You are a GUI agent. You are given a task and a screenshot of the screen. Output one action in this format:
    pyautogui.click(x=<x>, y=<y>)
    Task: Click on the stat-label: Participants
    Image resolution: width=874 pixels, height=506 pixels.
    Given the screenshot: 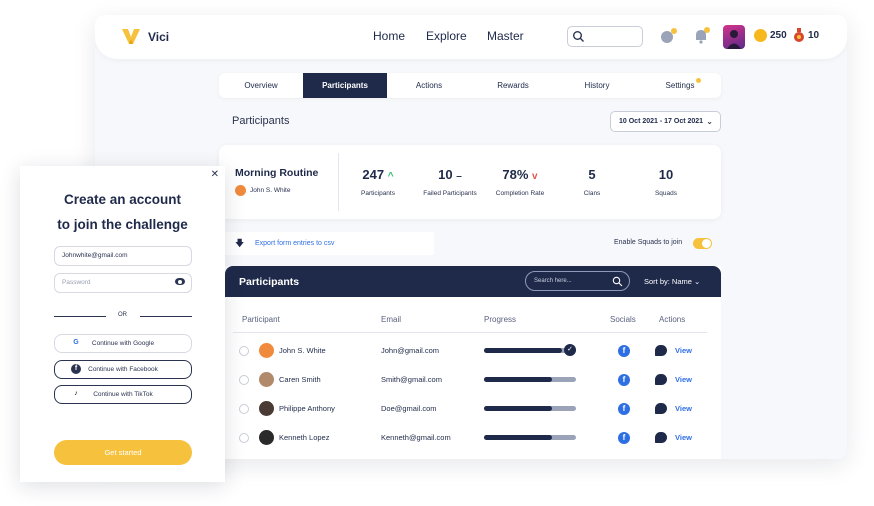 What is the action you would take?
    pyautogui.click(x=378, y=193)
    